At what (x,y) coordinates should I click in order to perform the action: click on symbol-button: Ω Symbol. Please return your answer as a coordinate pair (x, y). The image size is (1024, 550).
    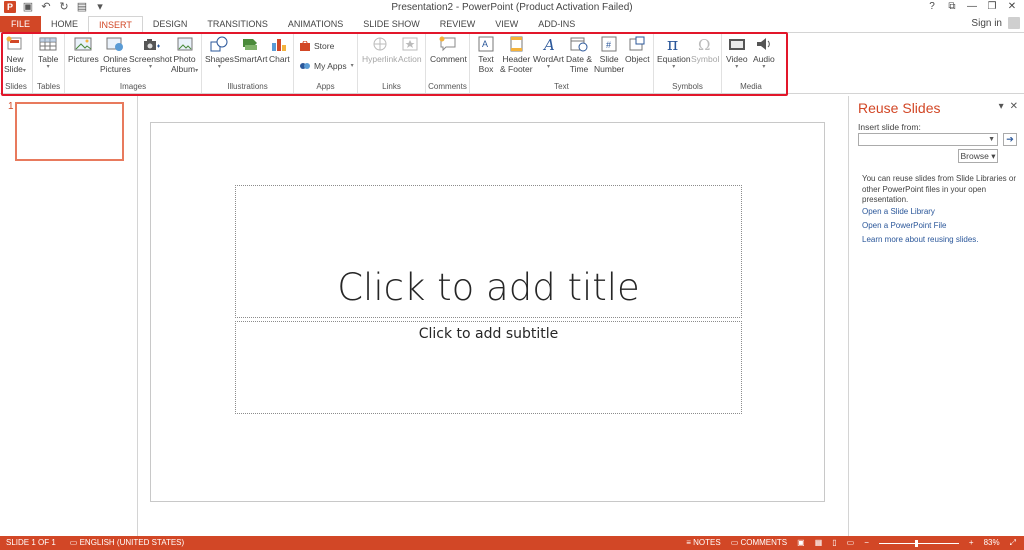
    Looking at the image, I should click on (705, 50).